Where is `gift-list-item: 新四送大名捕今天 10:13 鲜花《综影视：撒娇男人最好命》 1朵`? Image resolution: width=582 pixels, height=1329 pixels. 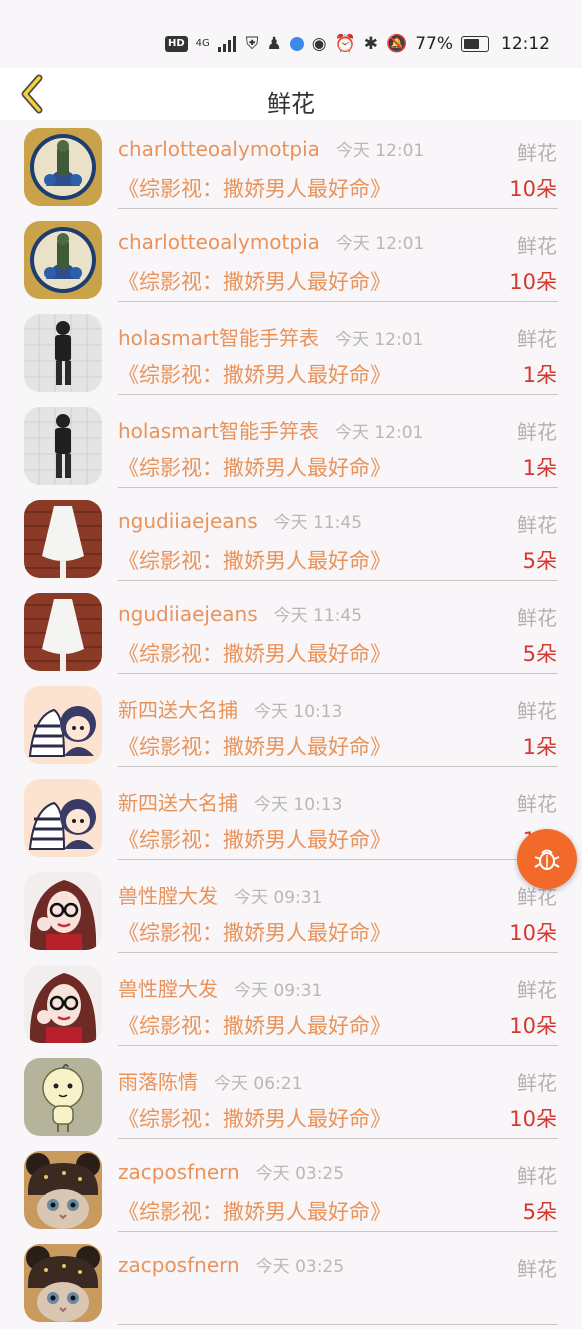
gift-list-item: 新四送大名捕今天 10:13 鲜花《综影视：撒娇男人最好命》 1朵 is located at coordinates (291, 724).